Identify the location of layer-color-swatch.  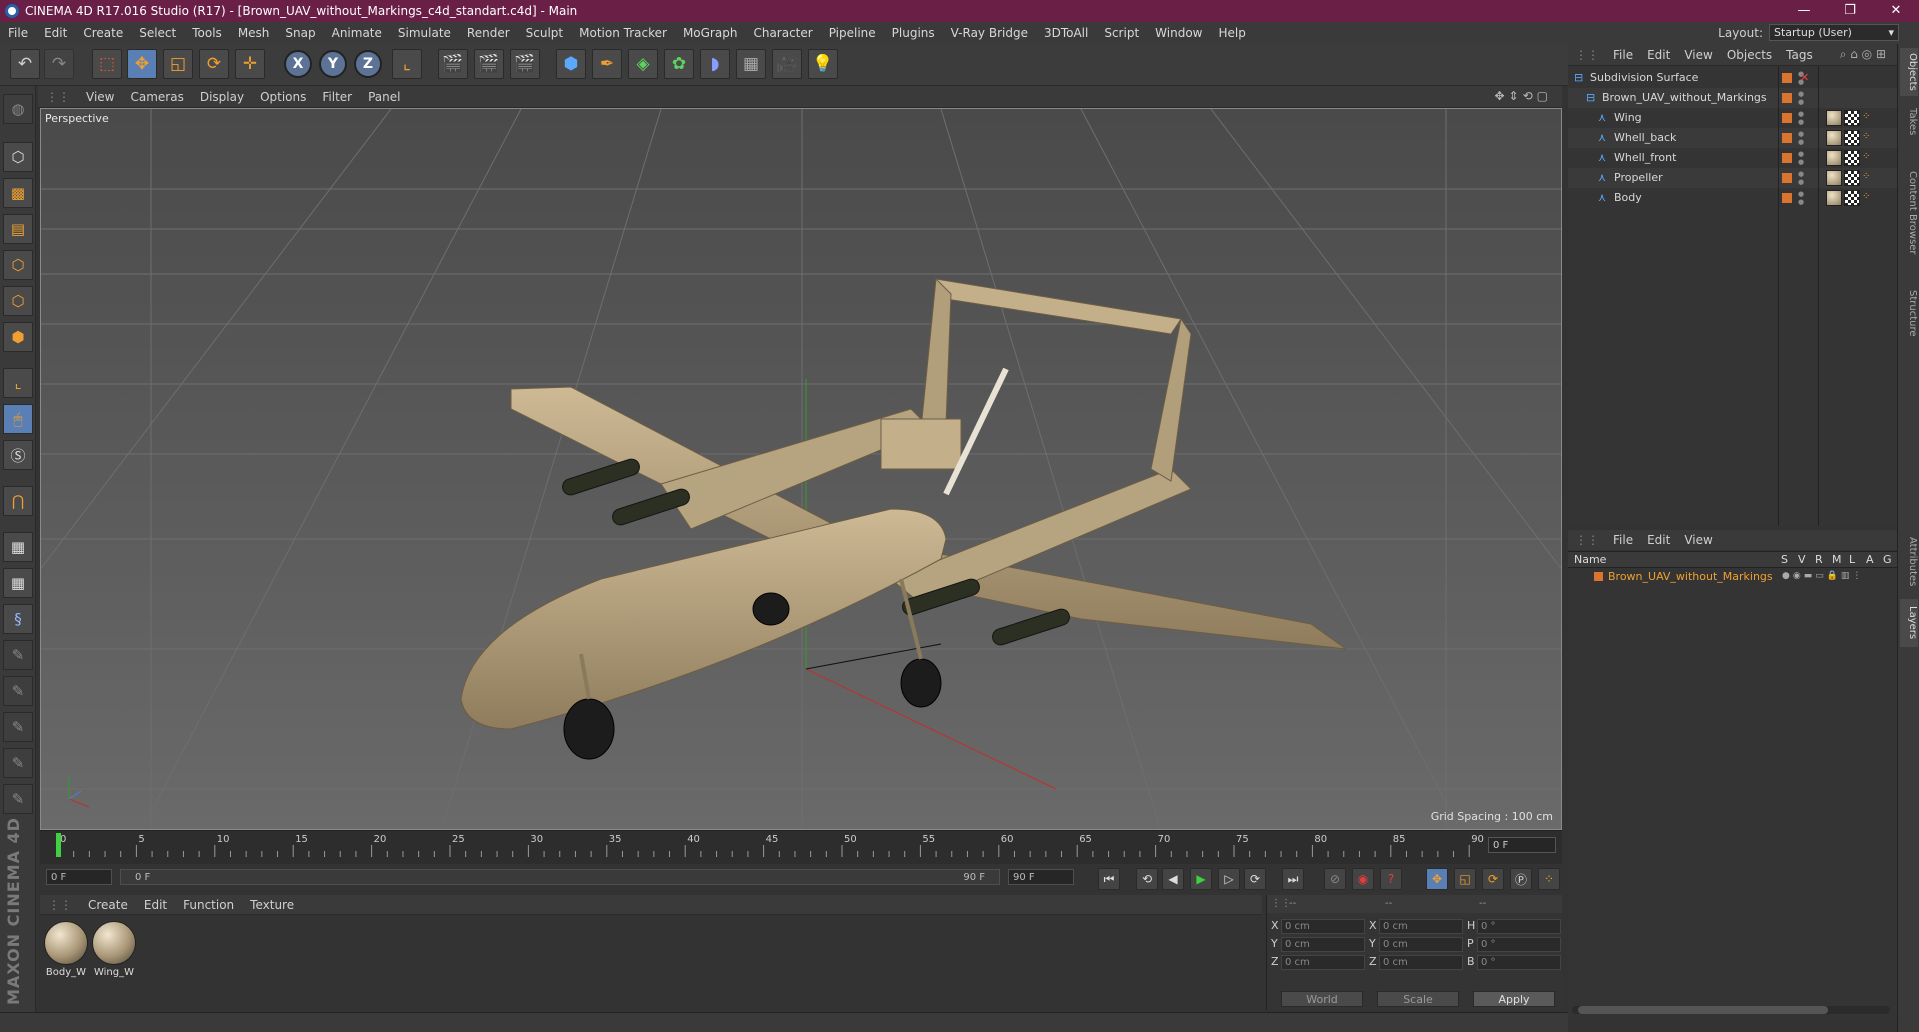
(1598, 576).